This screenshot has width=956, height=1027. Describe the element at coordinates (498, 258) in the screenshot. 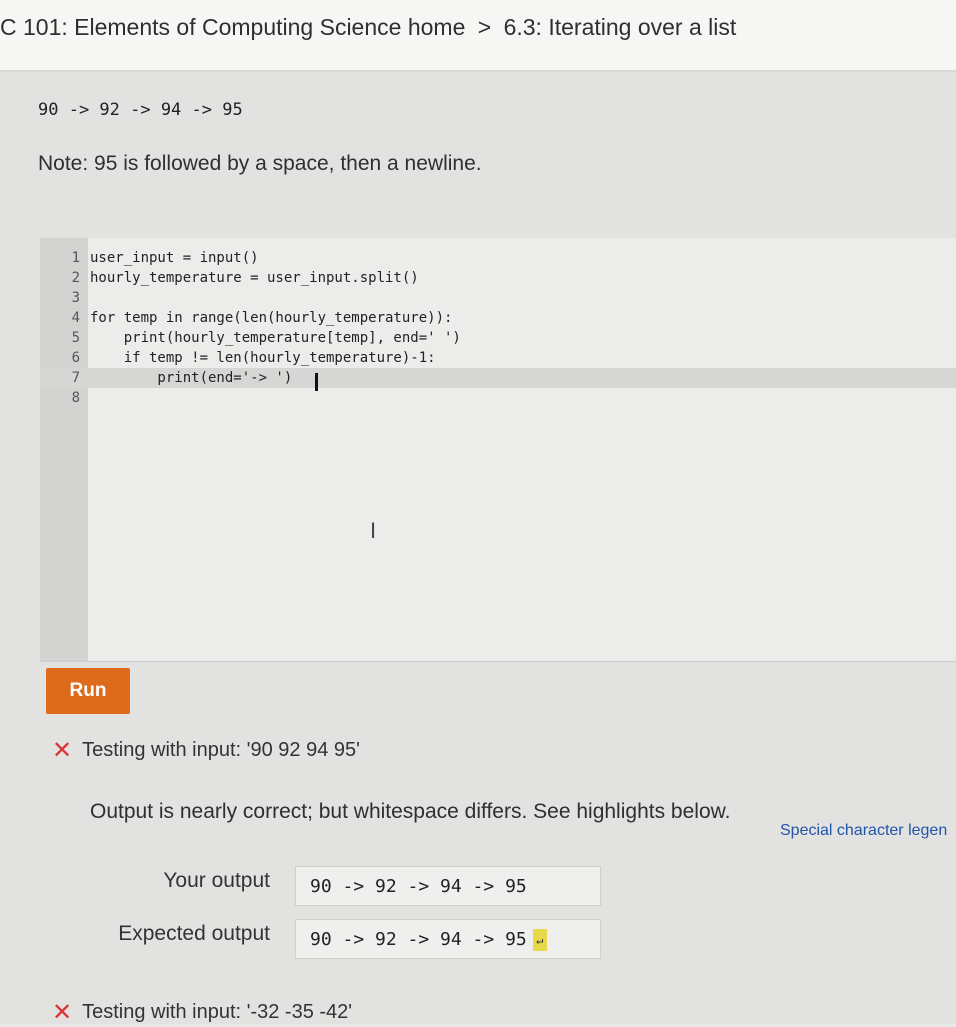

I see `code-line-1: 1 user_input = input()` at that location.